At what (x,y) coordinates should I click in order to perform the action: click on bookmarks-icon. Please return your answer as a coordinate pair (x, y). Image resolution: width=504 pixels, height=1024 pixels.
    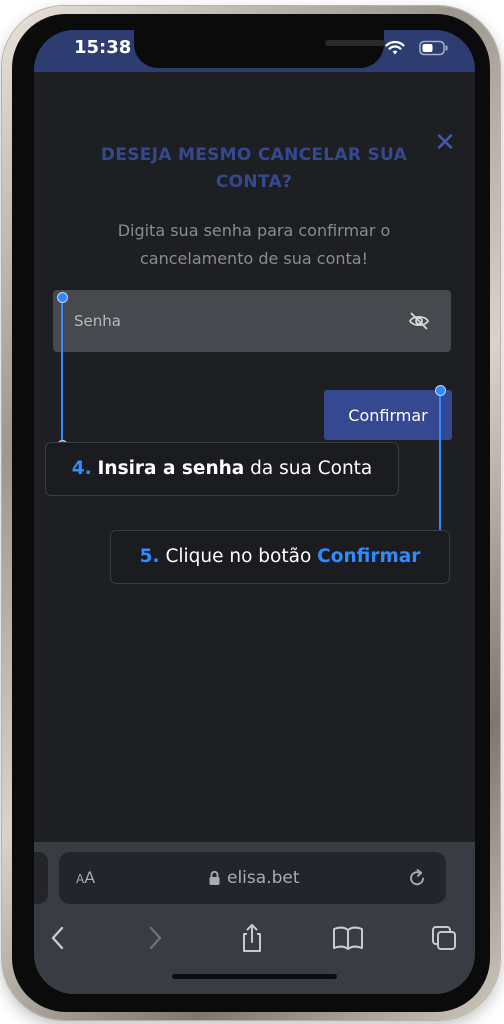
    Looking at the image, I should click on (348, 938).